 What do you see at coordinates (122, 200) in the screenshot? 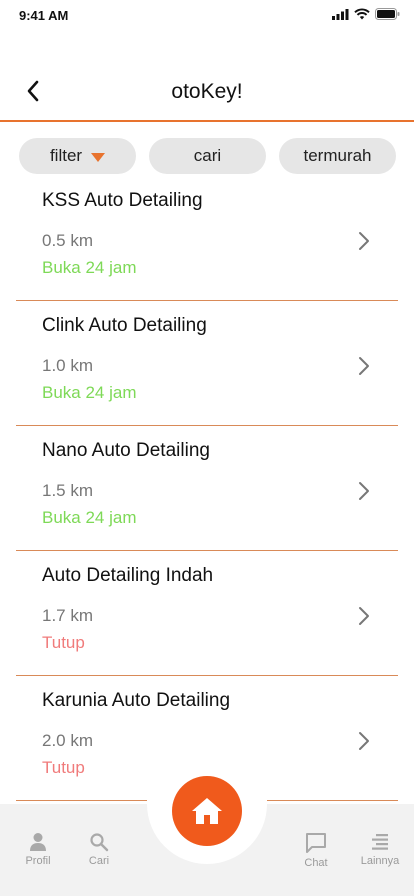
I see `shop-name: KSS Auto Detailing` at bounding box center [122, 200].